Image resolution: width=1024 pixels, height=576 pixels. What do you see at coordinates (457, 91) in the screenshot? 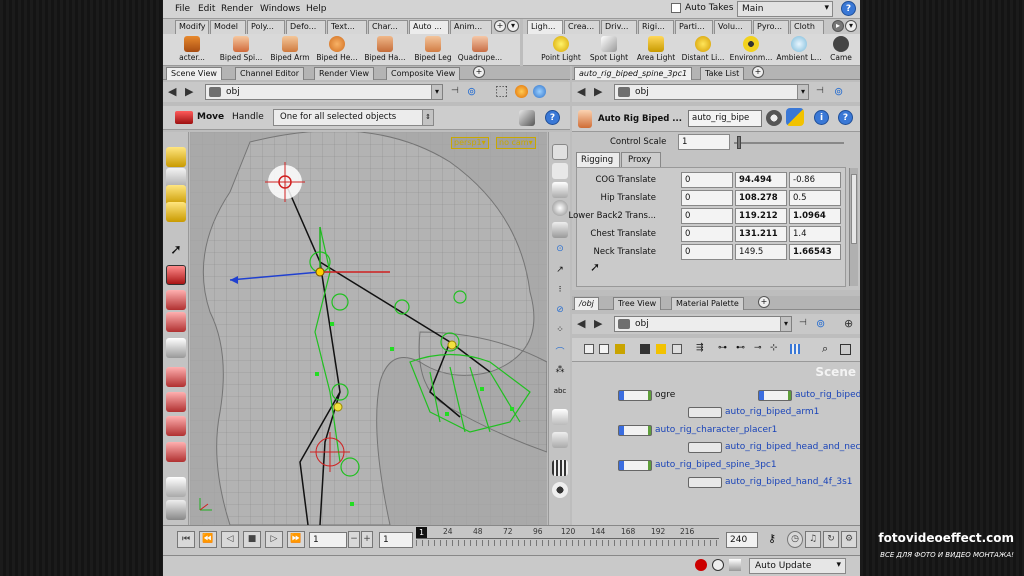
I see `pin-icon: ⊣` at bounding box center [457, 91].